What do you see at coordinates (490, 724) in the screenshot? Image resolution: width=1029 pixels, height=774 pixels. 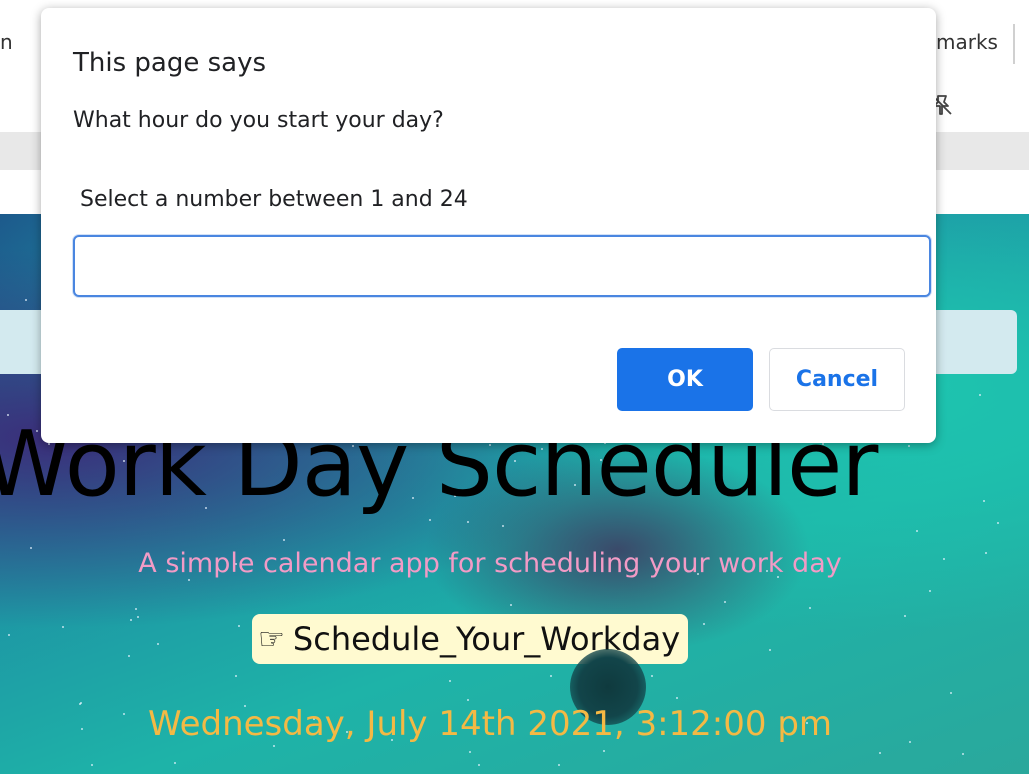 I see `current-date: Wednesday, July 14th 2021, 3:12:00 pm` at bounding box center [490, 724].